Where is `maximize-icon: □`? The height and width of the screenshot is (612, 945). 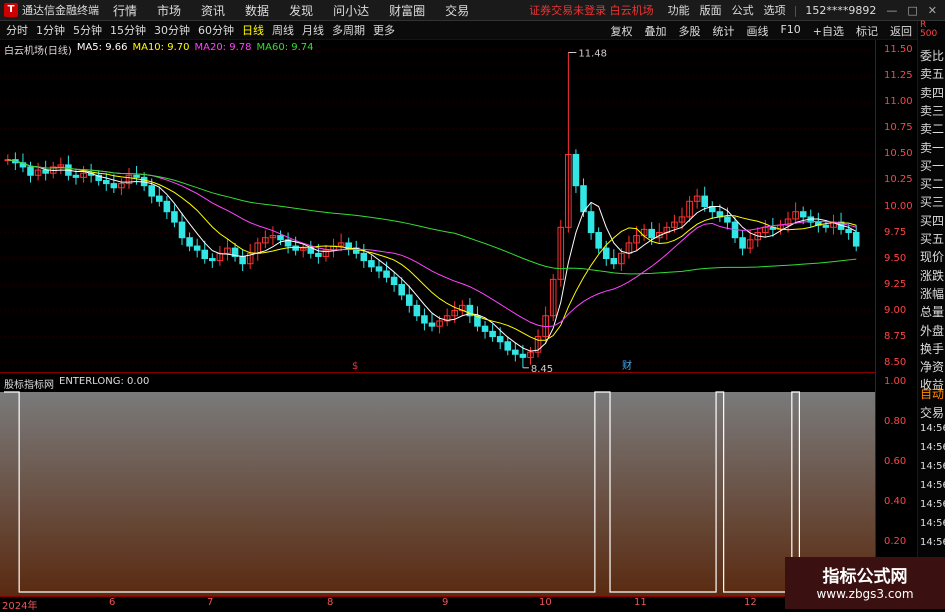 maximize-icon: □ is located at coordinates (912, 10).